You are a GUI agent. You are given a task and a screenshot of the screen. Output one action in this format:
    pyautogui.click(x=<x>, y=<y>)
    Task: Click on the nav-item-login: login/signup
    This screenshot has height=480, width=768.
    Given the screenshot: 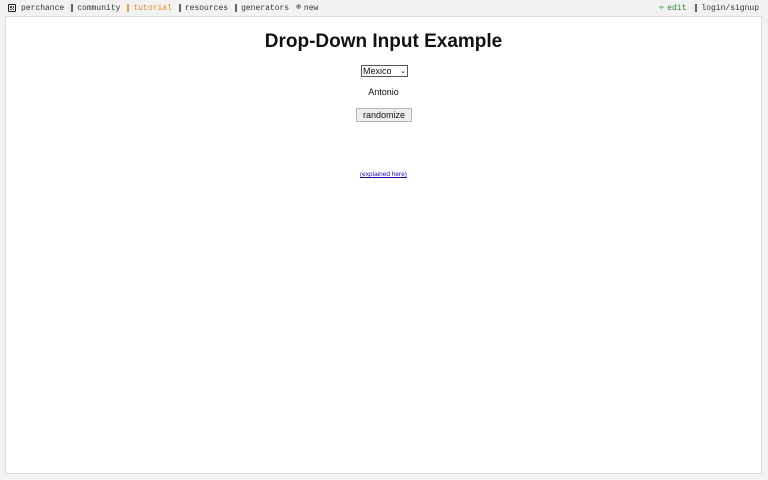 What is the action you would take?
    pyautogui.click(x=727, y=8)
    